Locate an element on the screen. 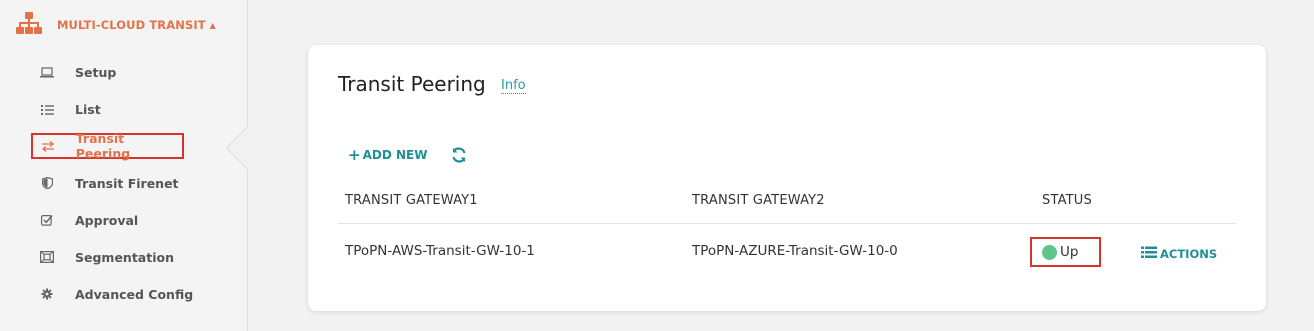  status-text: Up is located at coordinates (1069, 252).